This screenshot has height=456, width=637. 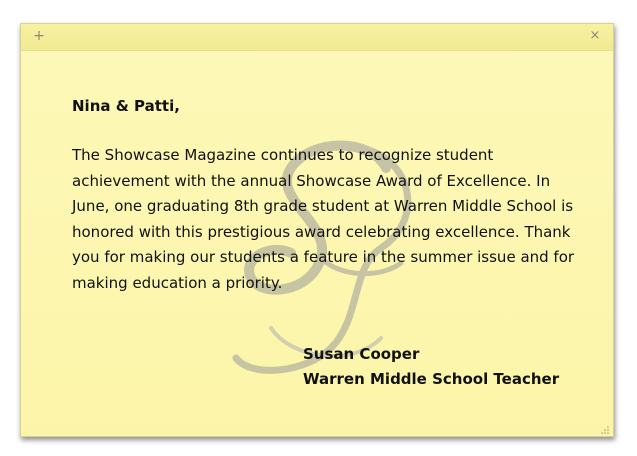 I want to click on close-icon: ×, so click(x=595, y=35).